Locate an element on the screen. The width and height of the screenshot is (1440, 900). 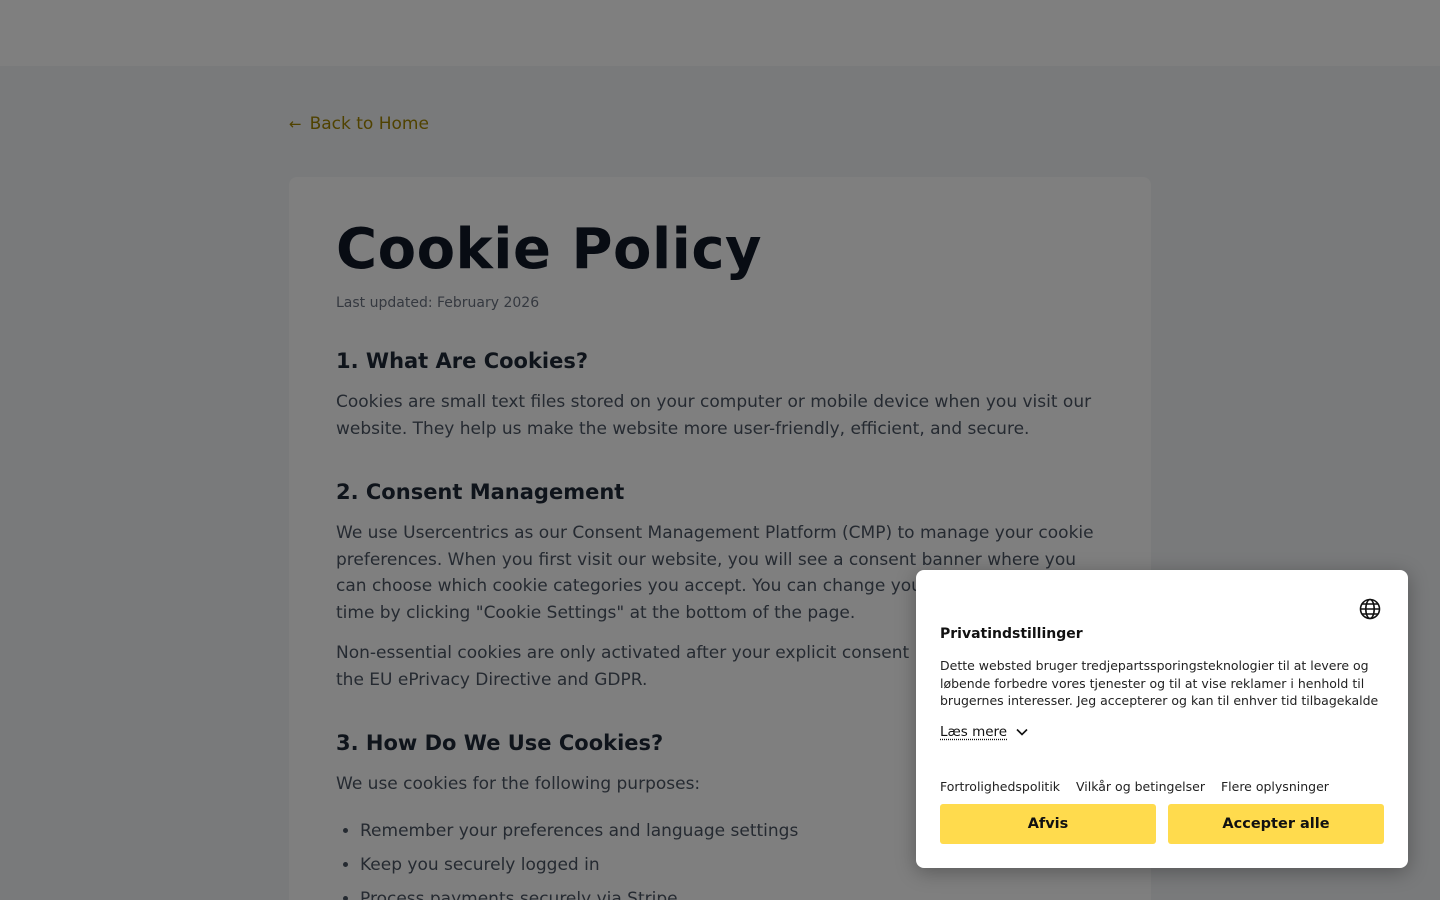
chevron-down-icon is located at coordinates (1022, 732).